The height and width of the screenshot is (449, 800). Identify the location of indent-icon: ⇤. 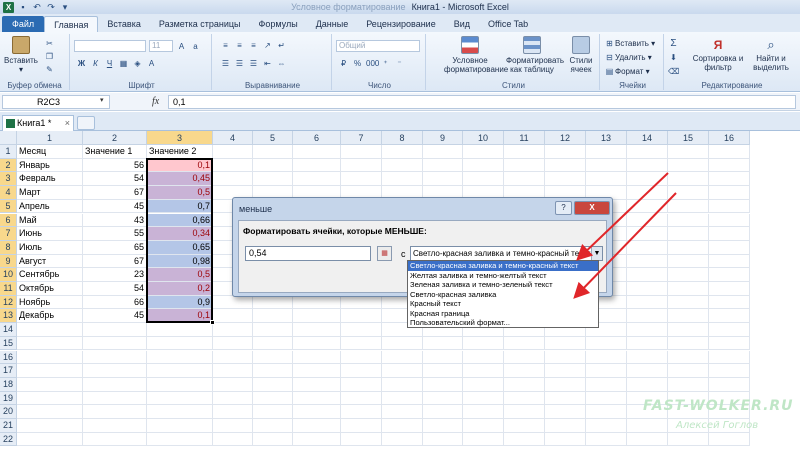
(267, 63).